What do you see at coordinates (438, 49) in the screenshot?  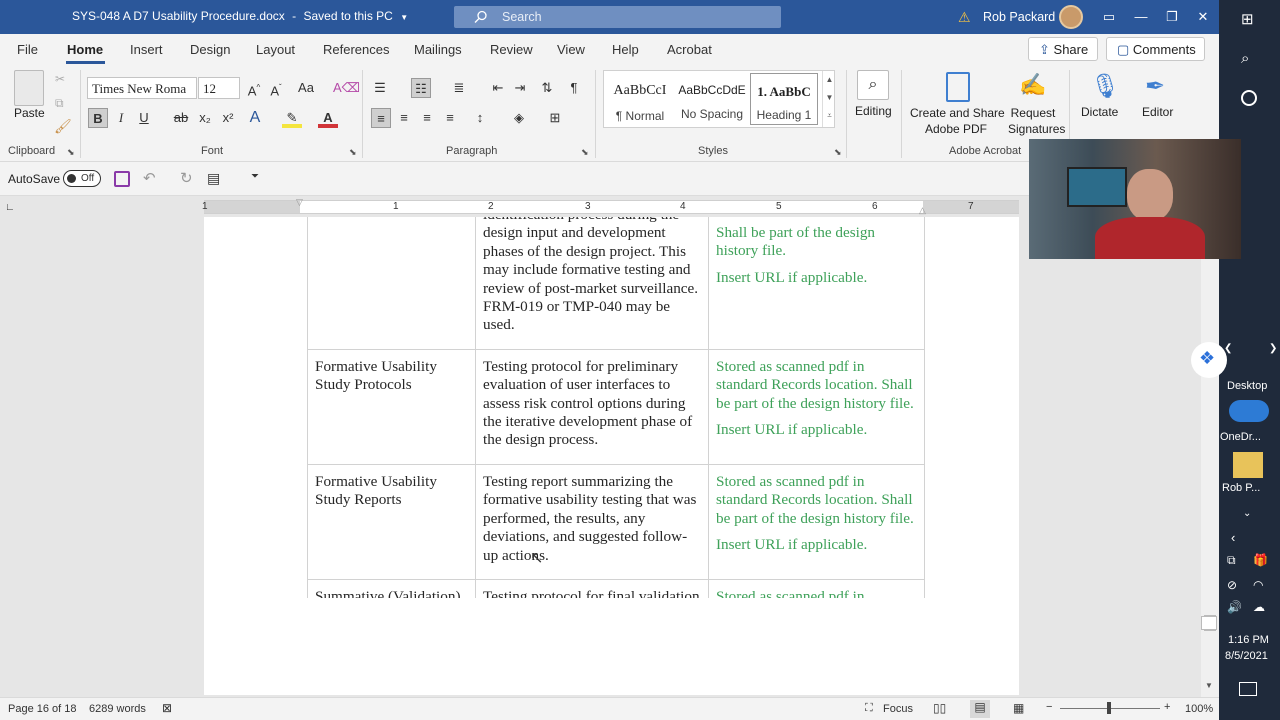 I see `tab-mailings: Mailings` at bounding box center [438, 49].